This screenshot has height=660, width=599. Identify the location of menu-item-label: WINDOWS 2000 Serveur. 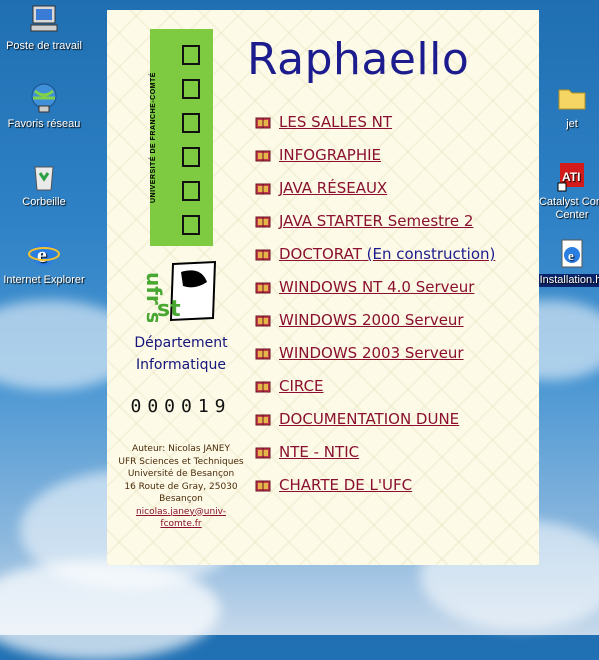
(371, 320).